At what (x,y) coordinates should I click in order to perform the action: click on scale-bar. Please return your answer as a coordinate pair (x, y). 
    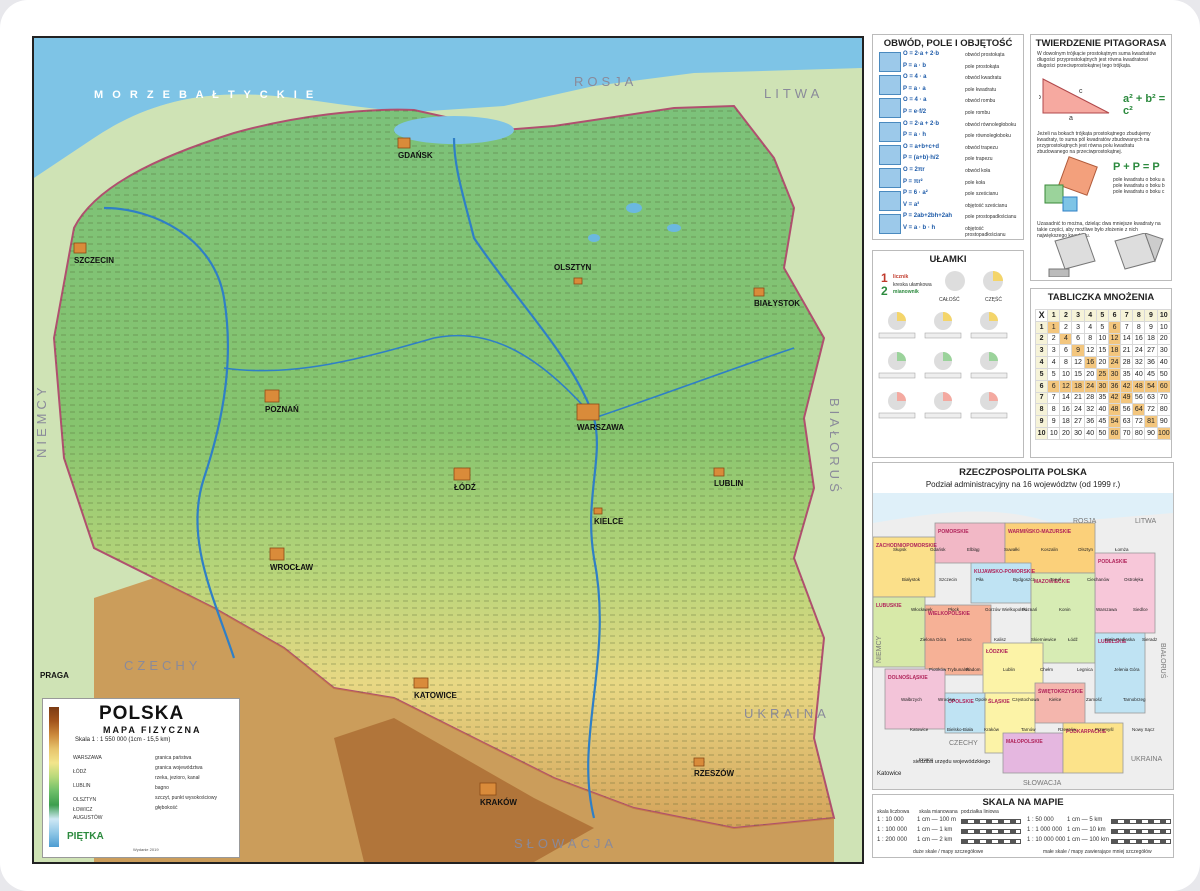
    Looking at the image, I should click on (991, 831).